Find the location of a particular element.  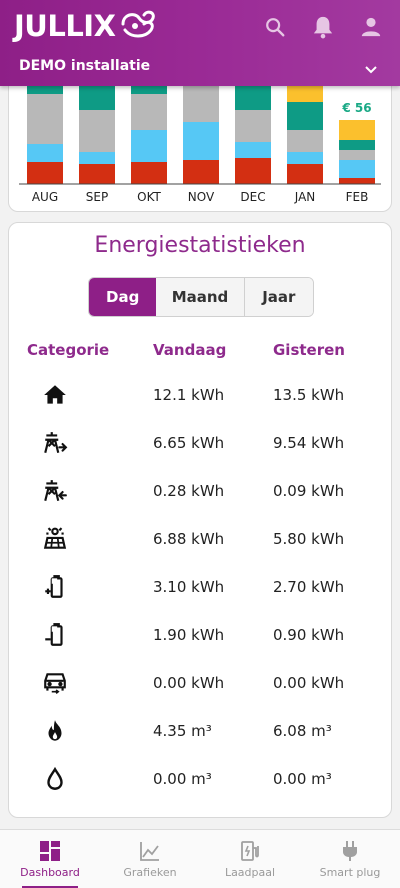

bar-segment-jan-red is located at coordinates (305, 174).